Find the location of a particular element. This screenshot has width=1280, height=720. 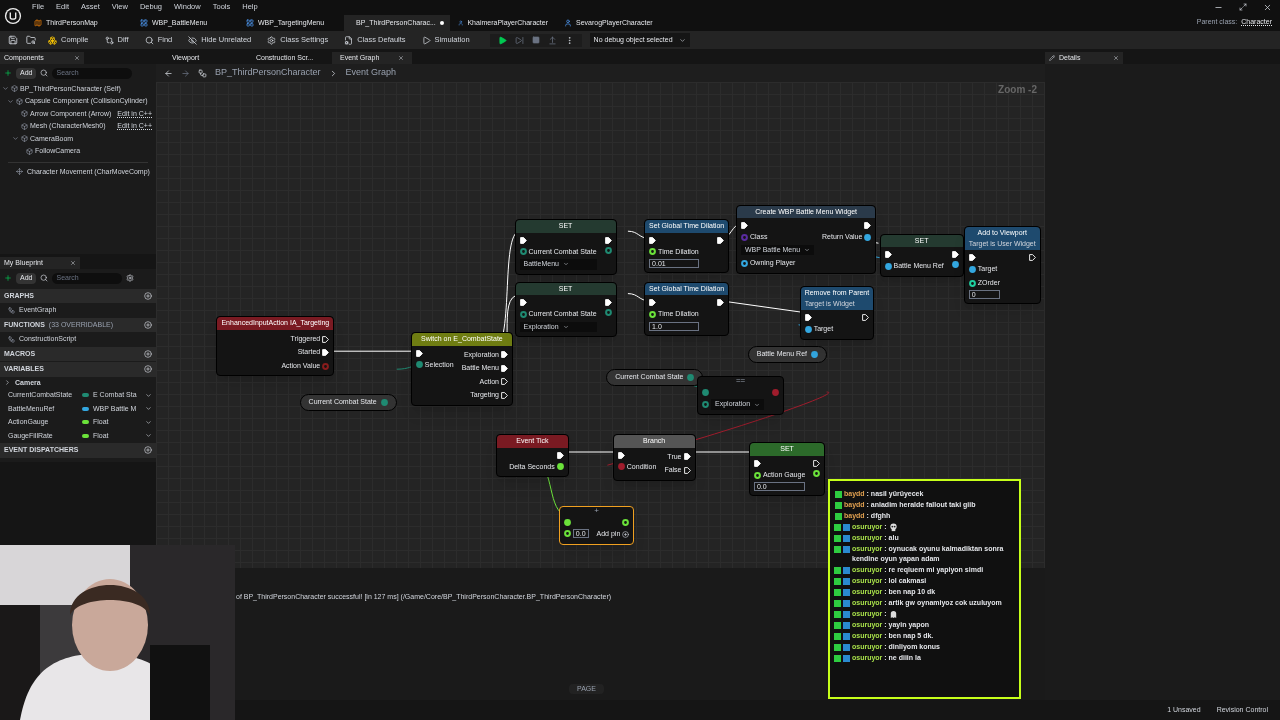

node-title: == is located at coordinates (740, 381).